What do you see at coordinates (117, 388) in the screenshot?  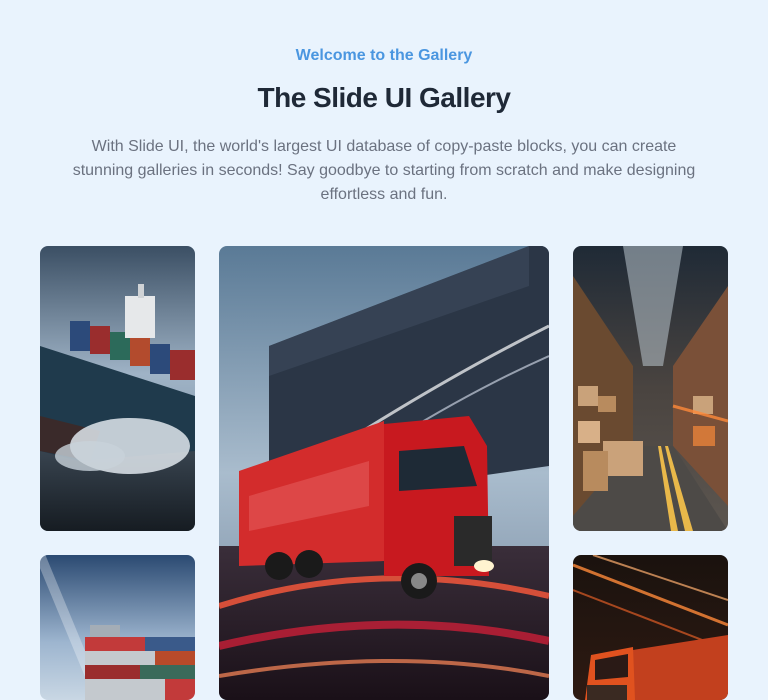 I see `container-ship-image` at bounding box center [117, 388].